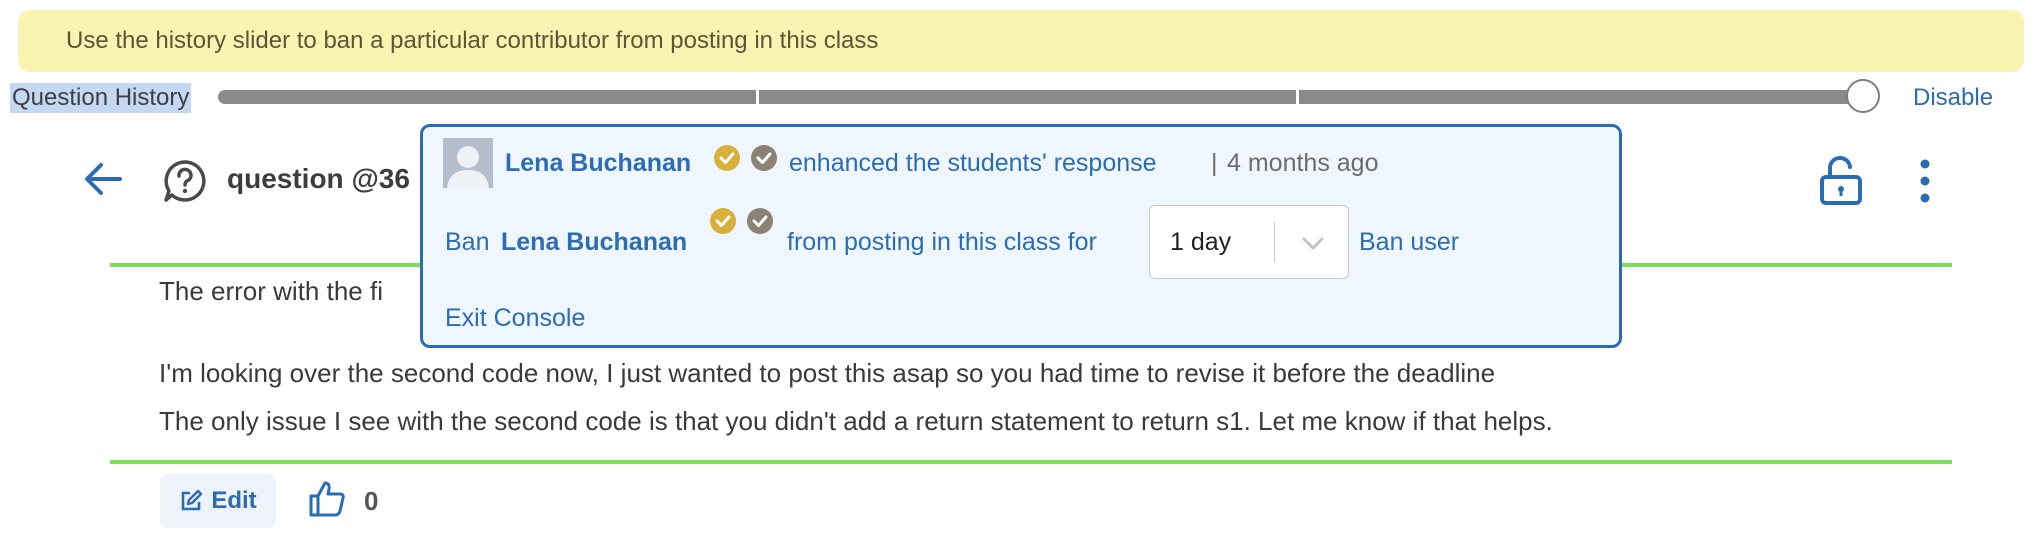 Image resolution: width=2034 pixels, height=558 pixels. What do you see at coordinates (103, 179) in the screenshot?
I see `back-arrow-icon` at bounding box center [103, 179].